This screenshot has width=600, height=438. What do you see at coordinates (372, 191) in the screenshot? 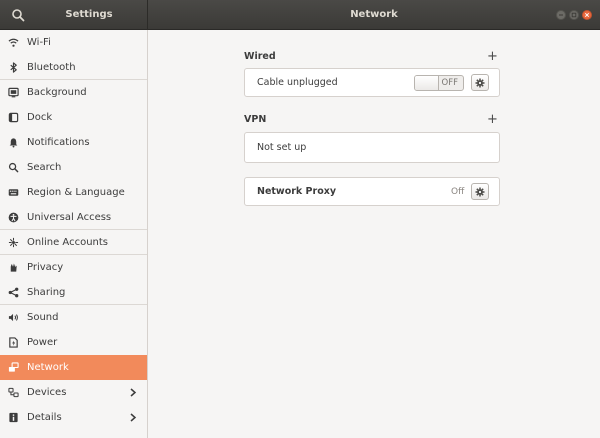
I see `network-proxy-row: Network Proxy Off` at bounding box center [372, 191].